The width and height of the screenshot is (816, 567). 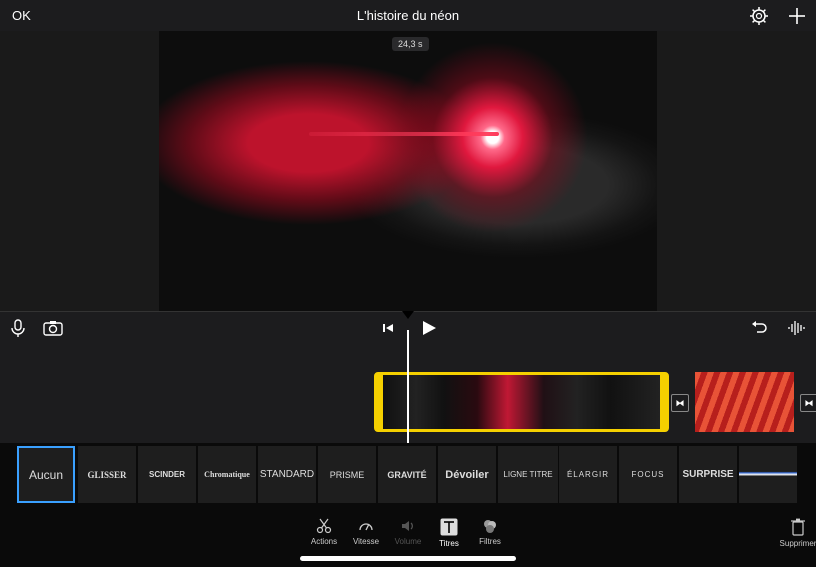 I want to click on title-style-surprise: SURPRISE, so click(x=708, y=474).